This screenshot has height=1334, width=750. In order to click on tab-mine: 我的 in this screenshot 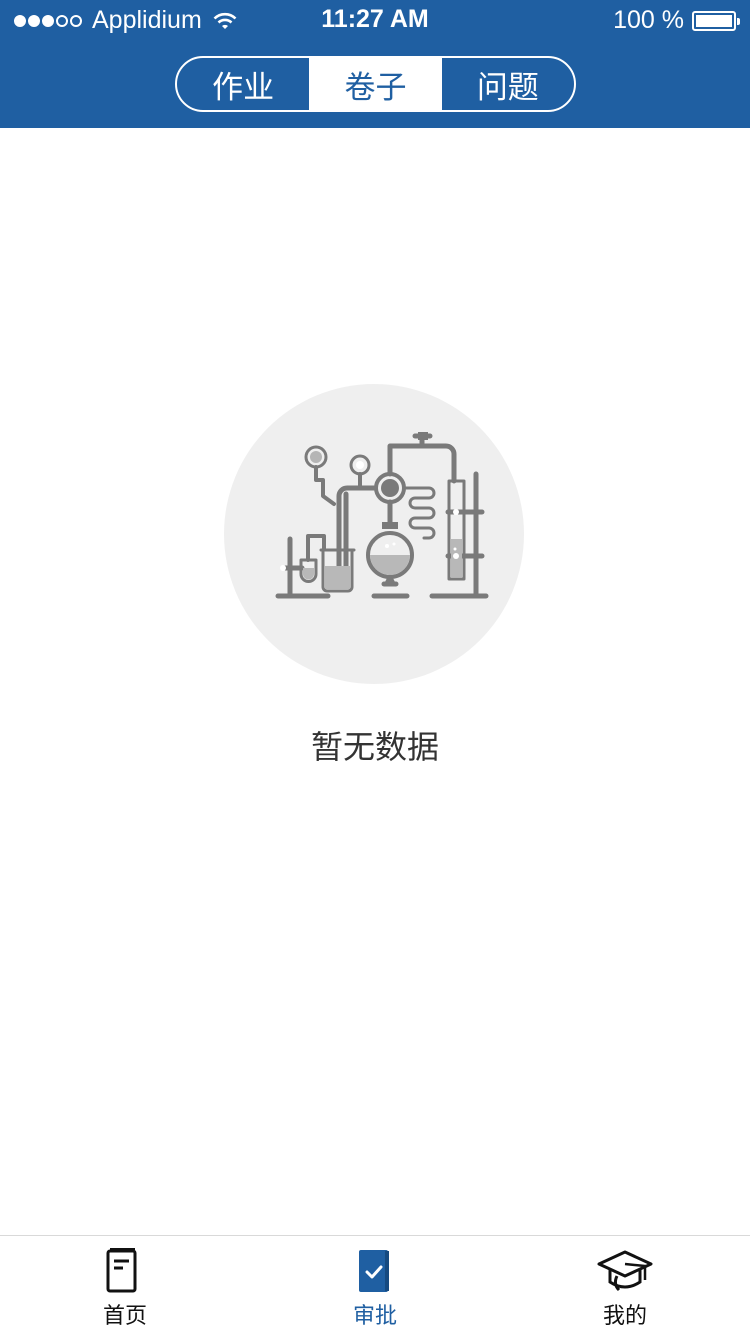, I will do `click(625, 1285)`.